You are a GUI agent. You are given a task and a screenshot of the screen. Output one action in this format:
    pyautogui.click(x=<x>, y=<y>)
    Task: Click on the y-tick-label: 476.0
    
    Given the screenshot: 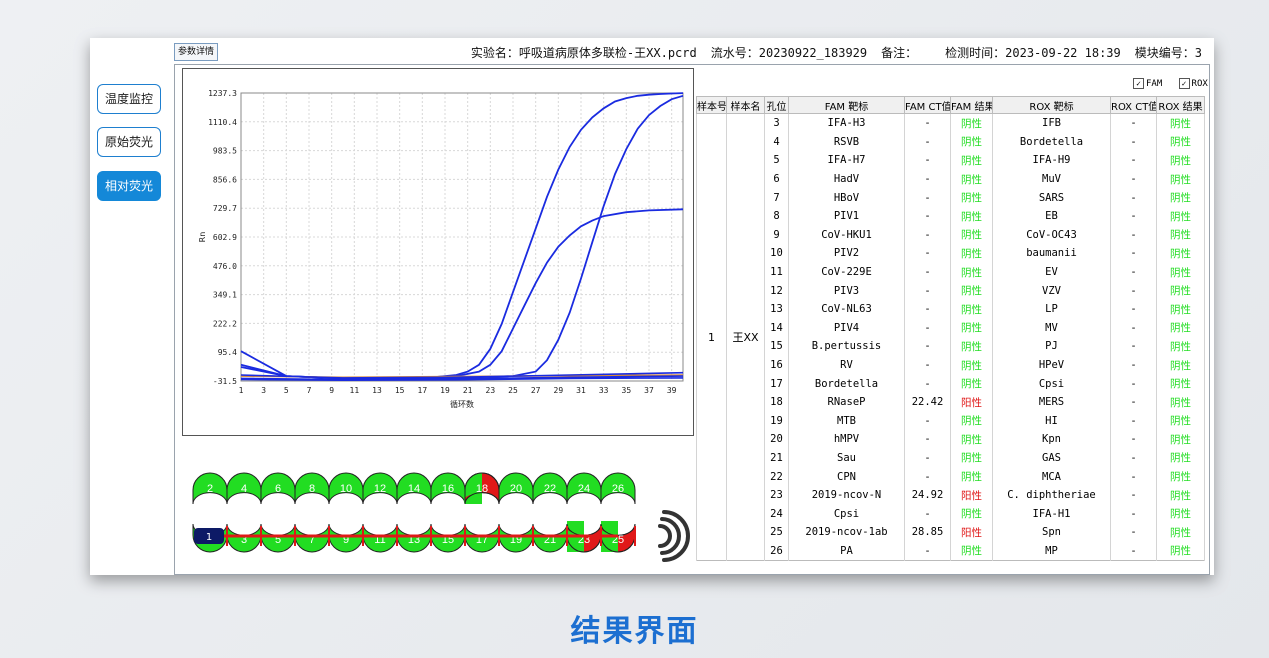 What is the action you would take?
    pyautogui.click(x=225, y=266)
    